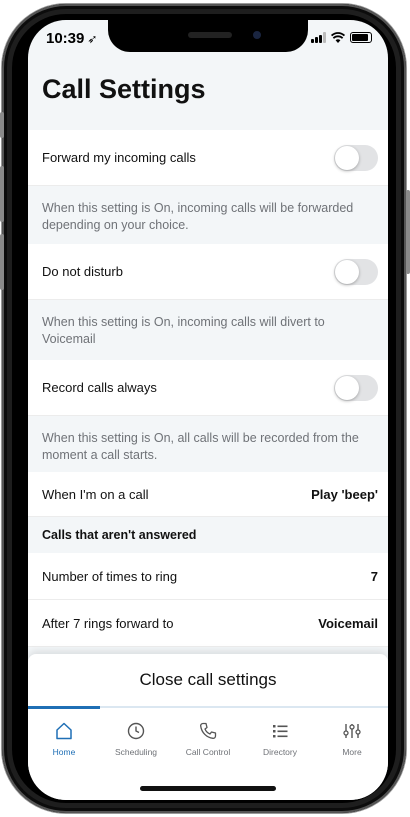 The image size is (410, 817). What do you see at coordinates (374, 576) in the screenshot?
I see `ring-count-value: 7` at bounding box center [374, 576].